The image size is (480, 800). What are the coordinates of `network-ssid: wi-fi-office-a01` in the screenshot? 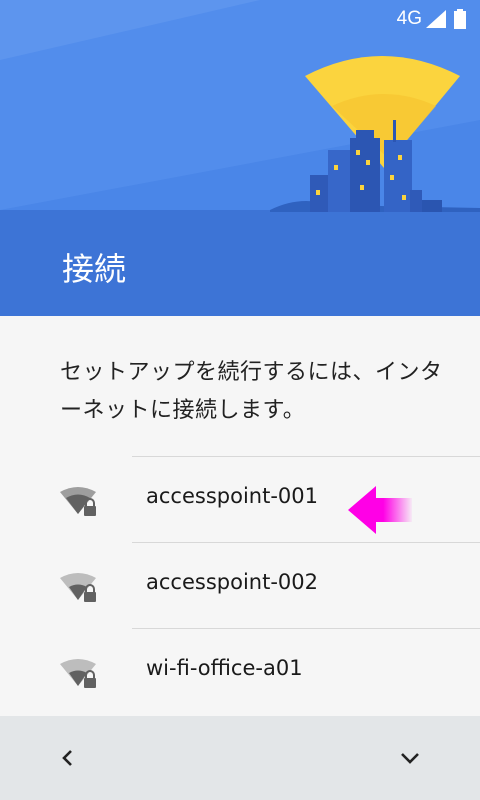 It's located at (224, 668).